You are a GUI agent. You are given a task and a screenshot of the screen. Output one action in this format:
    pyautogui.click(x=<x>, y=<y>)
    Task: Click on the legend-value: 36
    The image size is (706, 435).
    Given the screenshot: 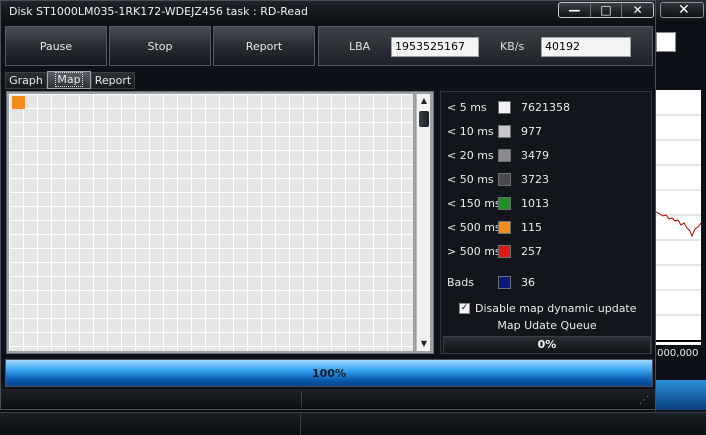 What is the action you would take?
    pyautogui.click(x=528, y=282)
    